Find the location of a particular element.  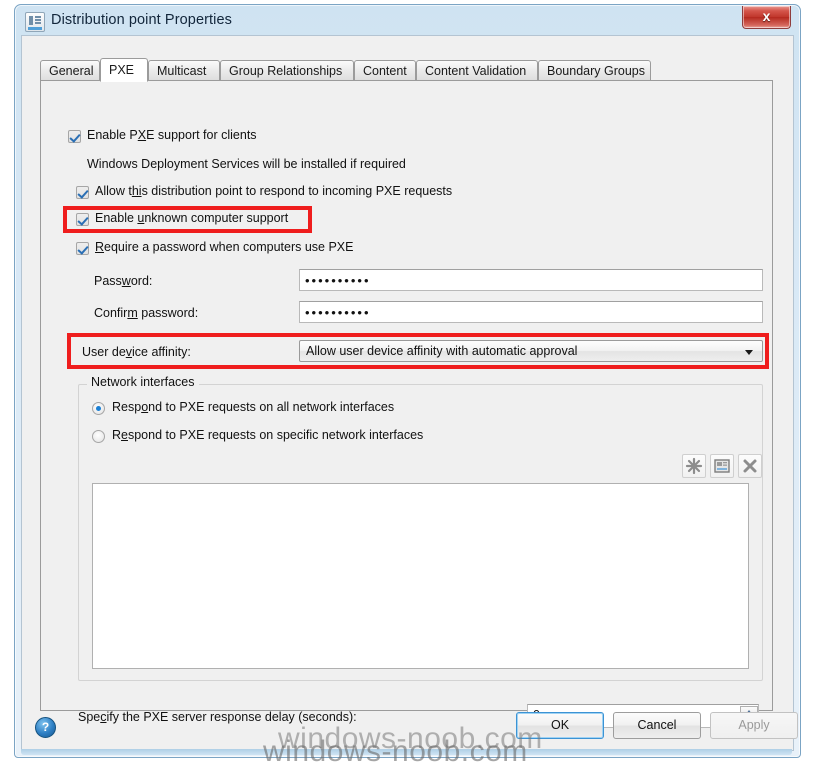

close-button: x is located at coordinates (766, 17).